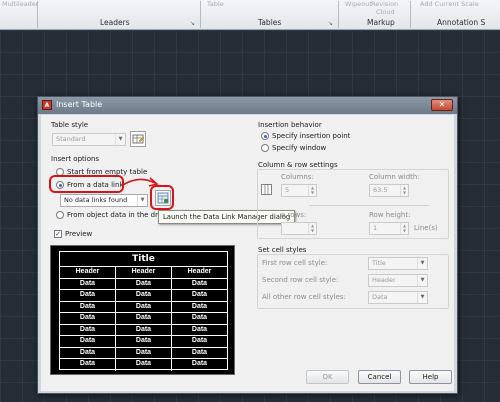 The width and height of the screenshot is (500, 402). What do you see at coordinates (426, 228) in the screenshot?
I see `lines-unit-label: Line(s)` at bounding box center [426, 228].